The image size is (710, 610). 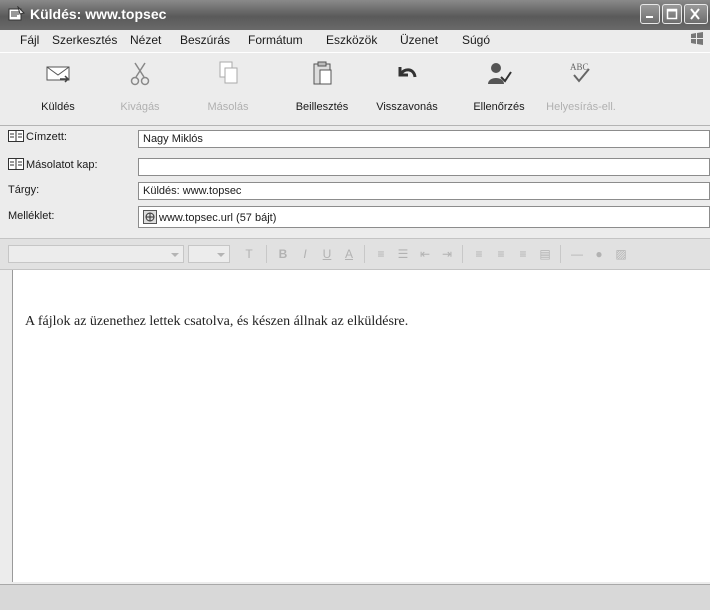 What do you see at coordinates (31, 216) in the screenshot?
I see `attachment-label: Melléklet:` at bounding box center [31, 216].